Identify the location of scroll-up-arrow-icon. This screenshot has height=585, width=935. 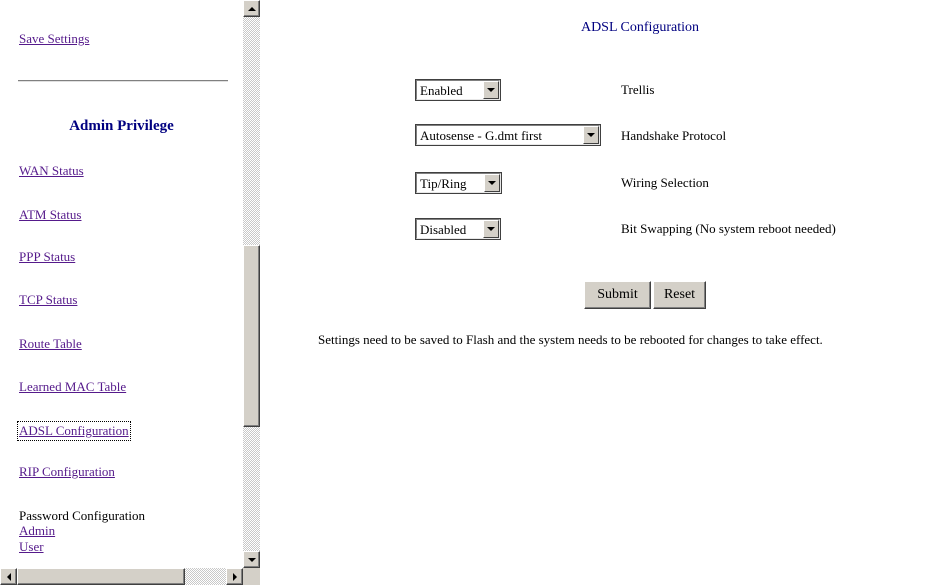
(251, 8).